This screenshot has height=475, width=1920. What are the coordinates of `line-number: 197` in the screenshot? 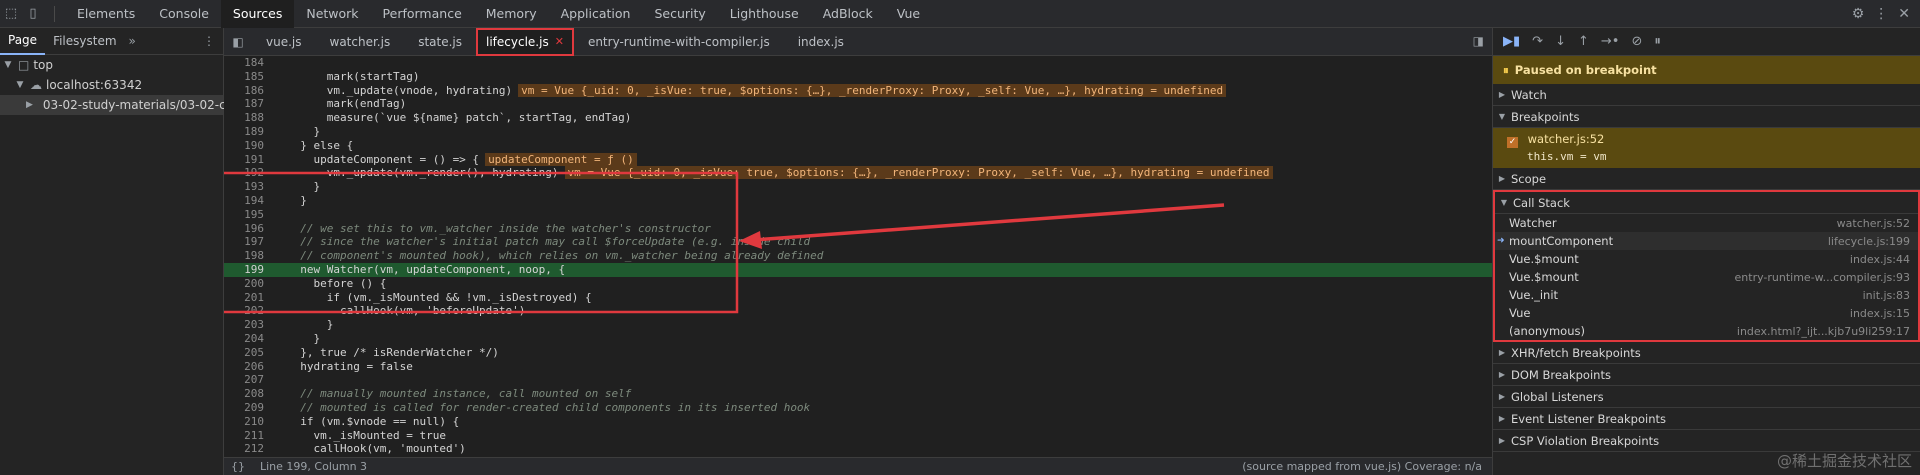 It's located at (244, 242).